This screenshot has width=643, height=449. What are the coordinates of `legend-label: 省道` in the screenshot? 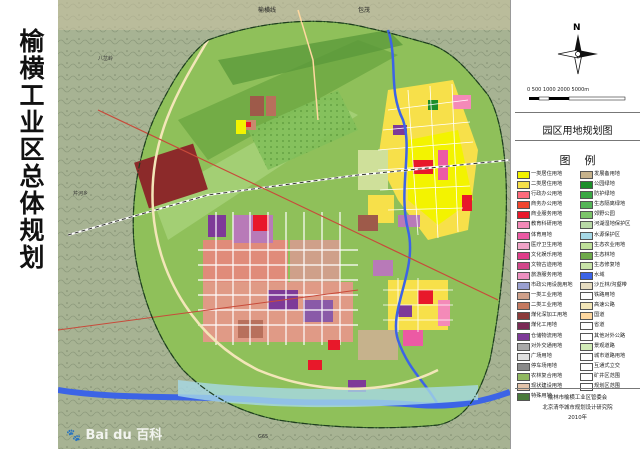 It's located at (599, 325).